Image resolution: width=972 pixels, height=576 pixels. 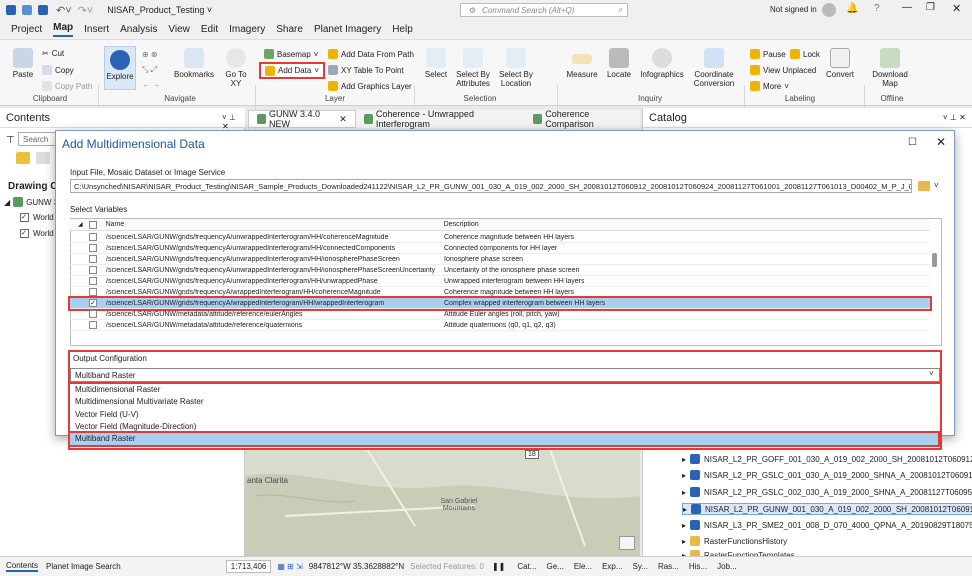 I want to click on menu-analysis: Analysis, so click(x=138, y=29).